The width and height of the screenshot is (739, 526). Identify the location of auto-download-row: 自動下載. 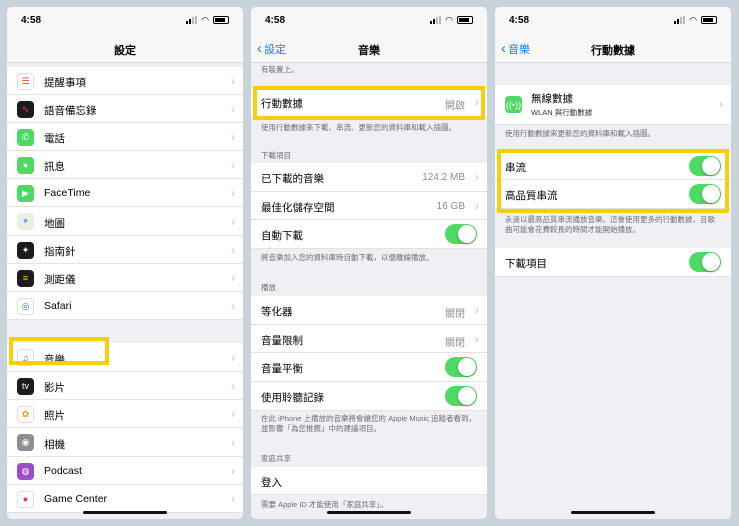
(369, 234).